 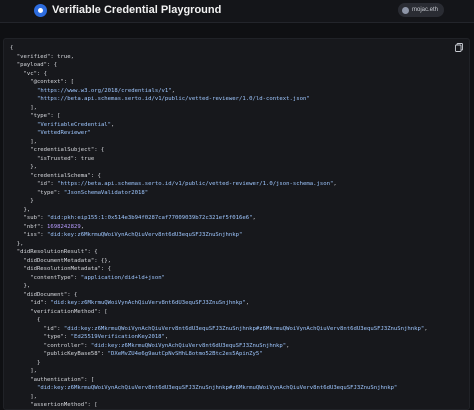 I want to click on code-line: "authentication": [, so click(x=231, y=380).